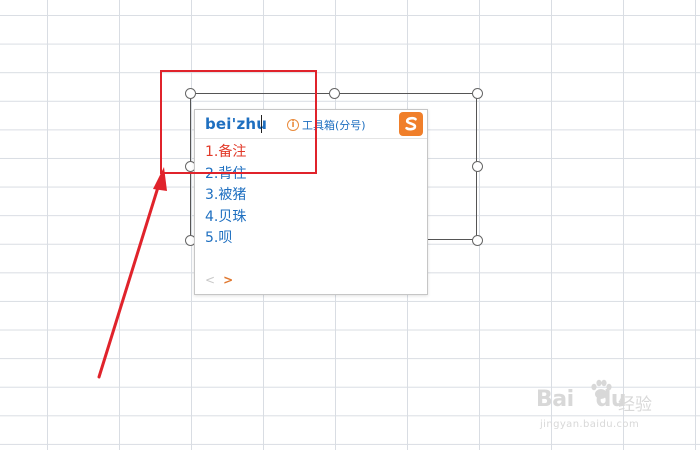  Describe the element at coordinates (411, 124) in the screenshot. I see `sogou-logo-icon` at that location.